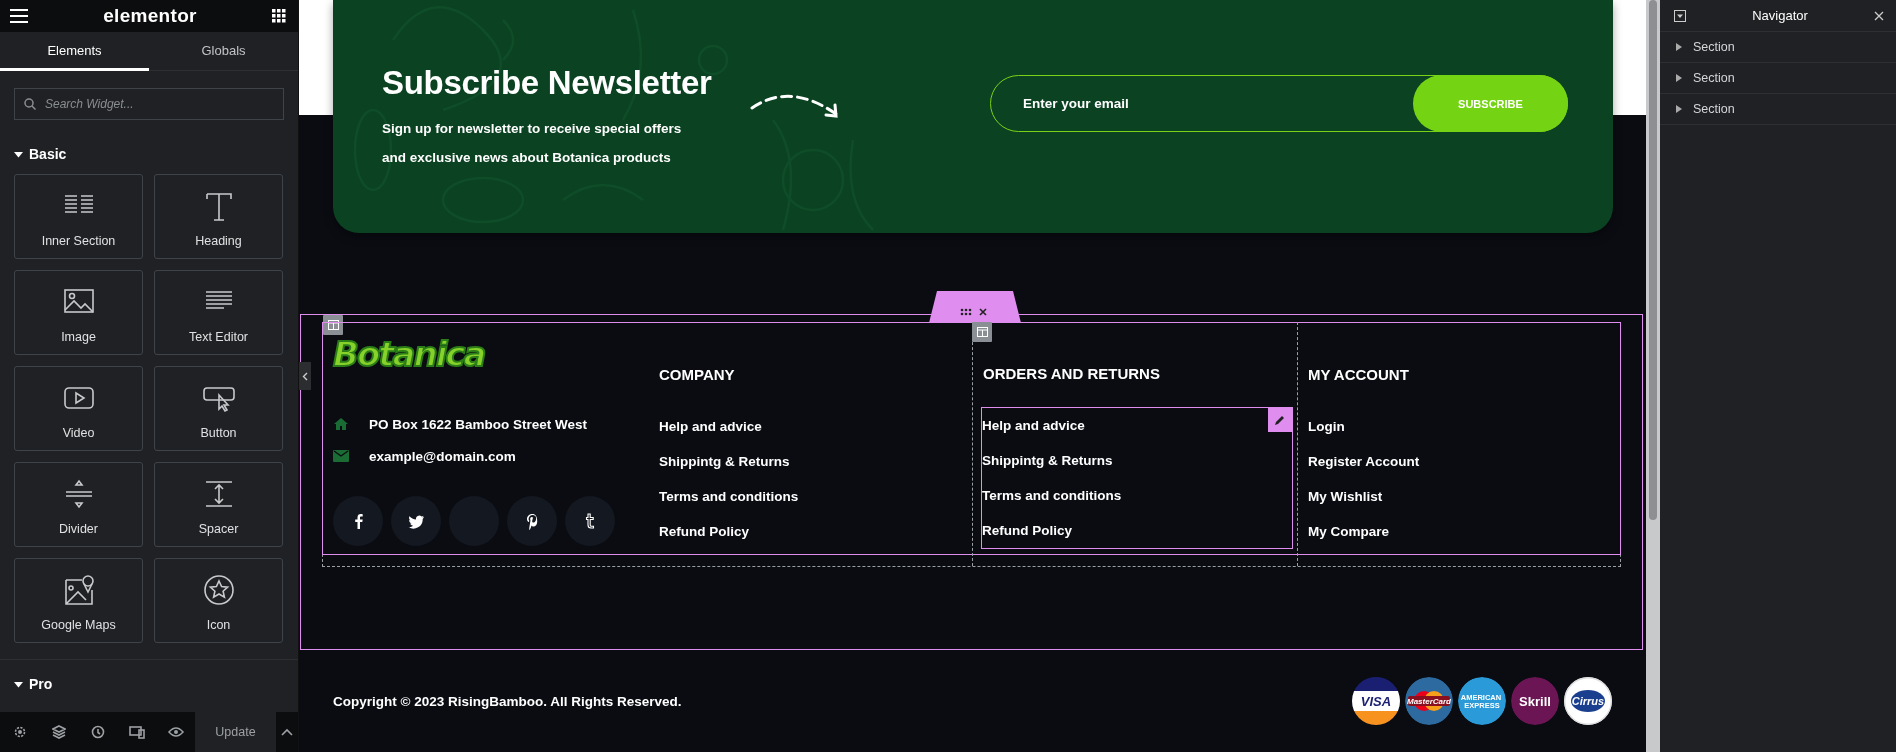 The width and height of the screenshot is (1896, 752). I want to click on payment-logo: VISA, so click(1376, 701).